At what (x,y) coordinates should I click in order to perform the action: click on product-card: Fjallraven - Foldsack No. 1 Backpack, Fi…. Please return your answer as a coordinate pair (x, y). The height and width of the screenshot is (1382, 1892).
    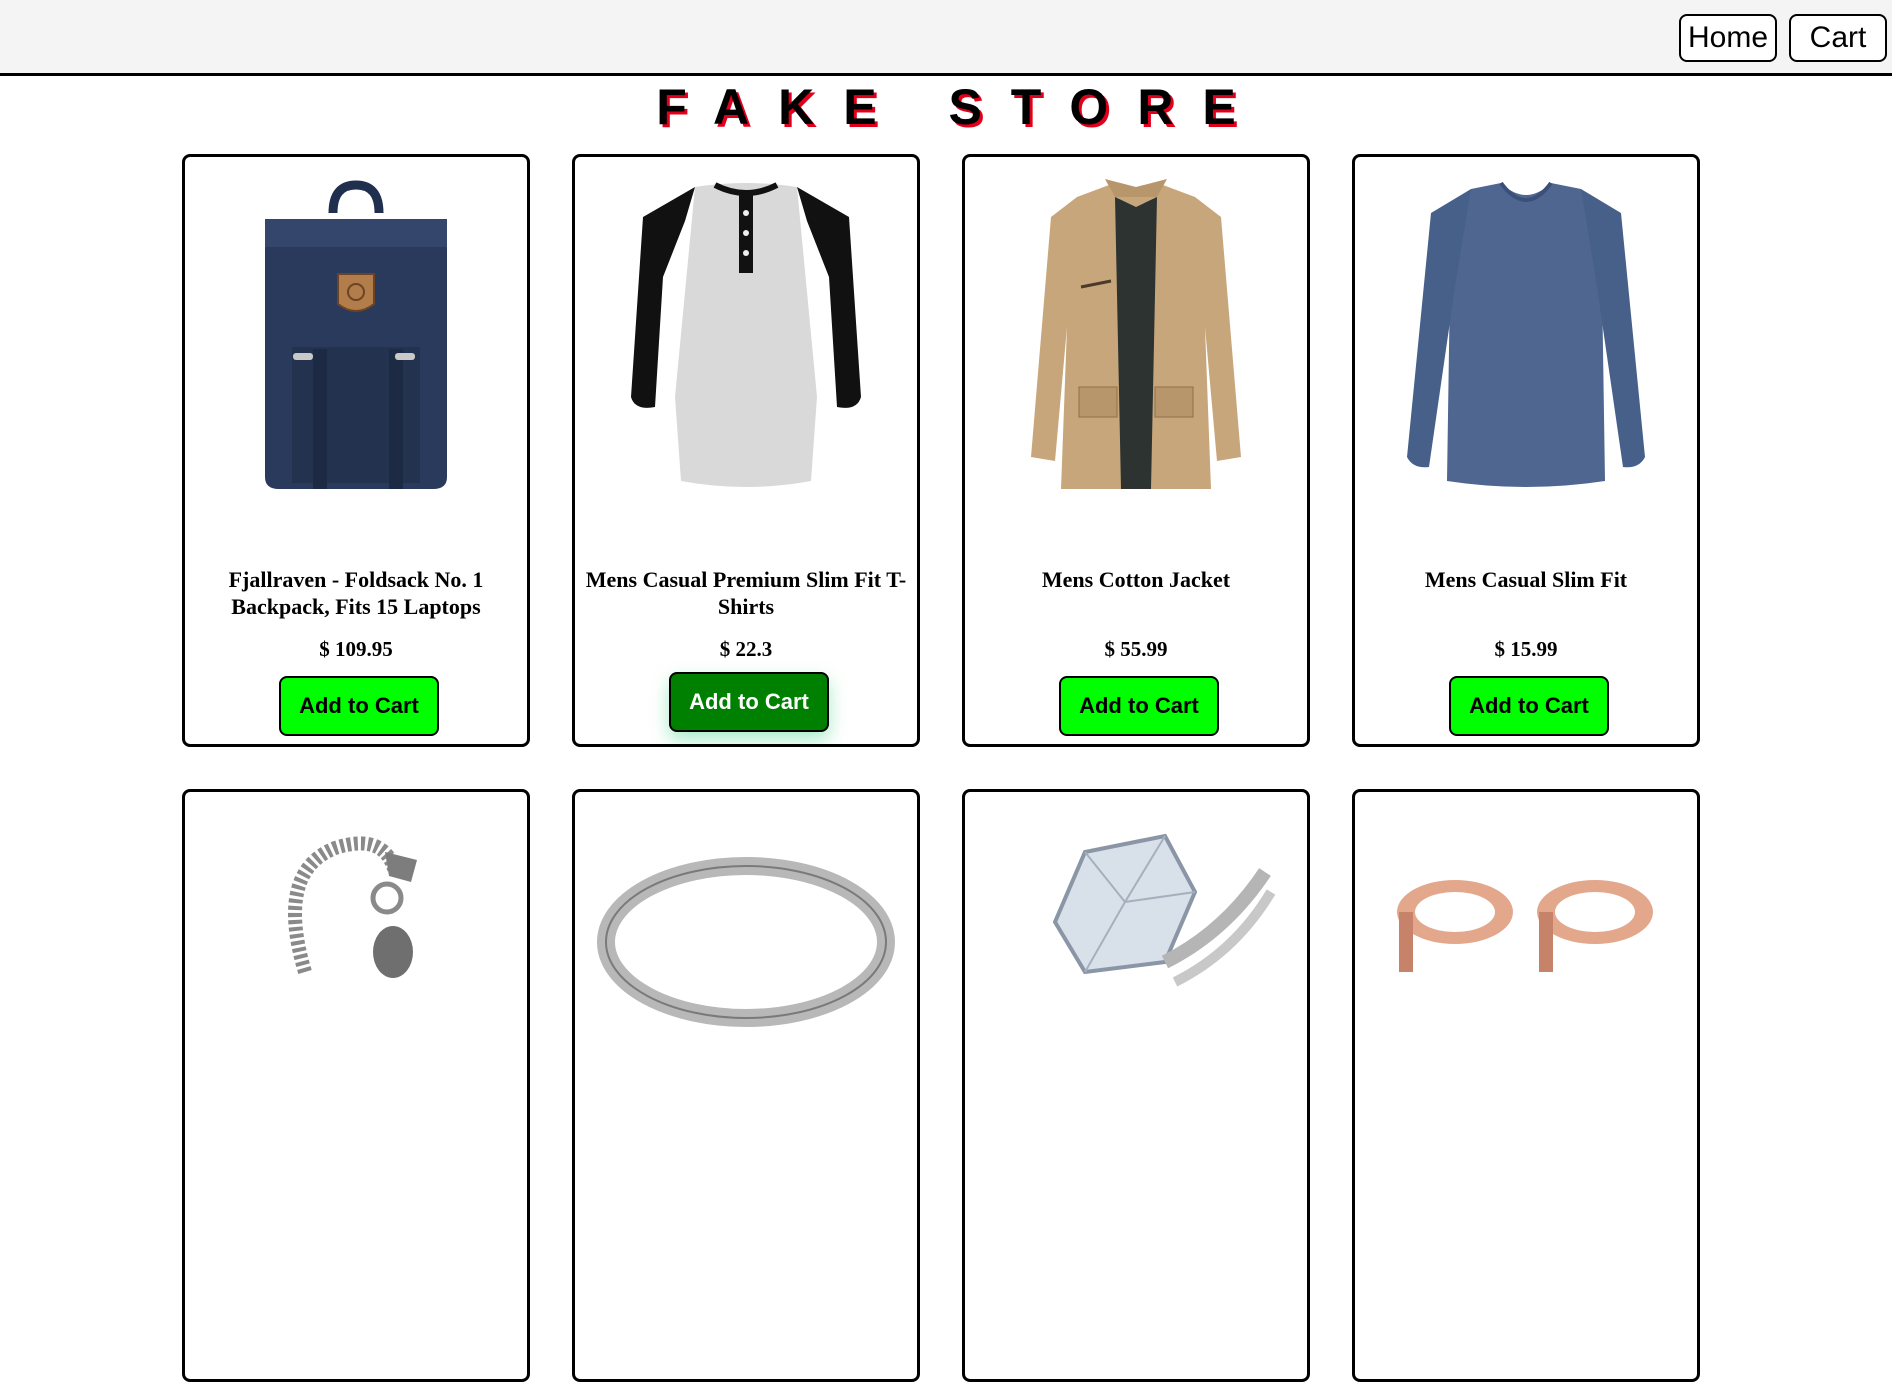
    Looking at the image, I should click on (356, 450).